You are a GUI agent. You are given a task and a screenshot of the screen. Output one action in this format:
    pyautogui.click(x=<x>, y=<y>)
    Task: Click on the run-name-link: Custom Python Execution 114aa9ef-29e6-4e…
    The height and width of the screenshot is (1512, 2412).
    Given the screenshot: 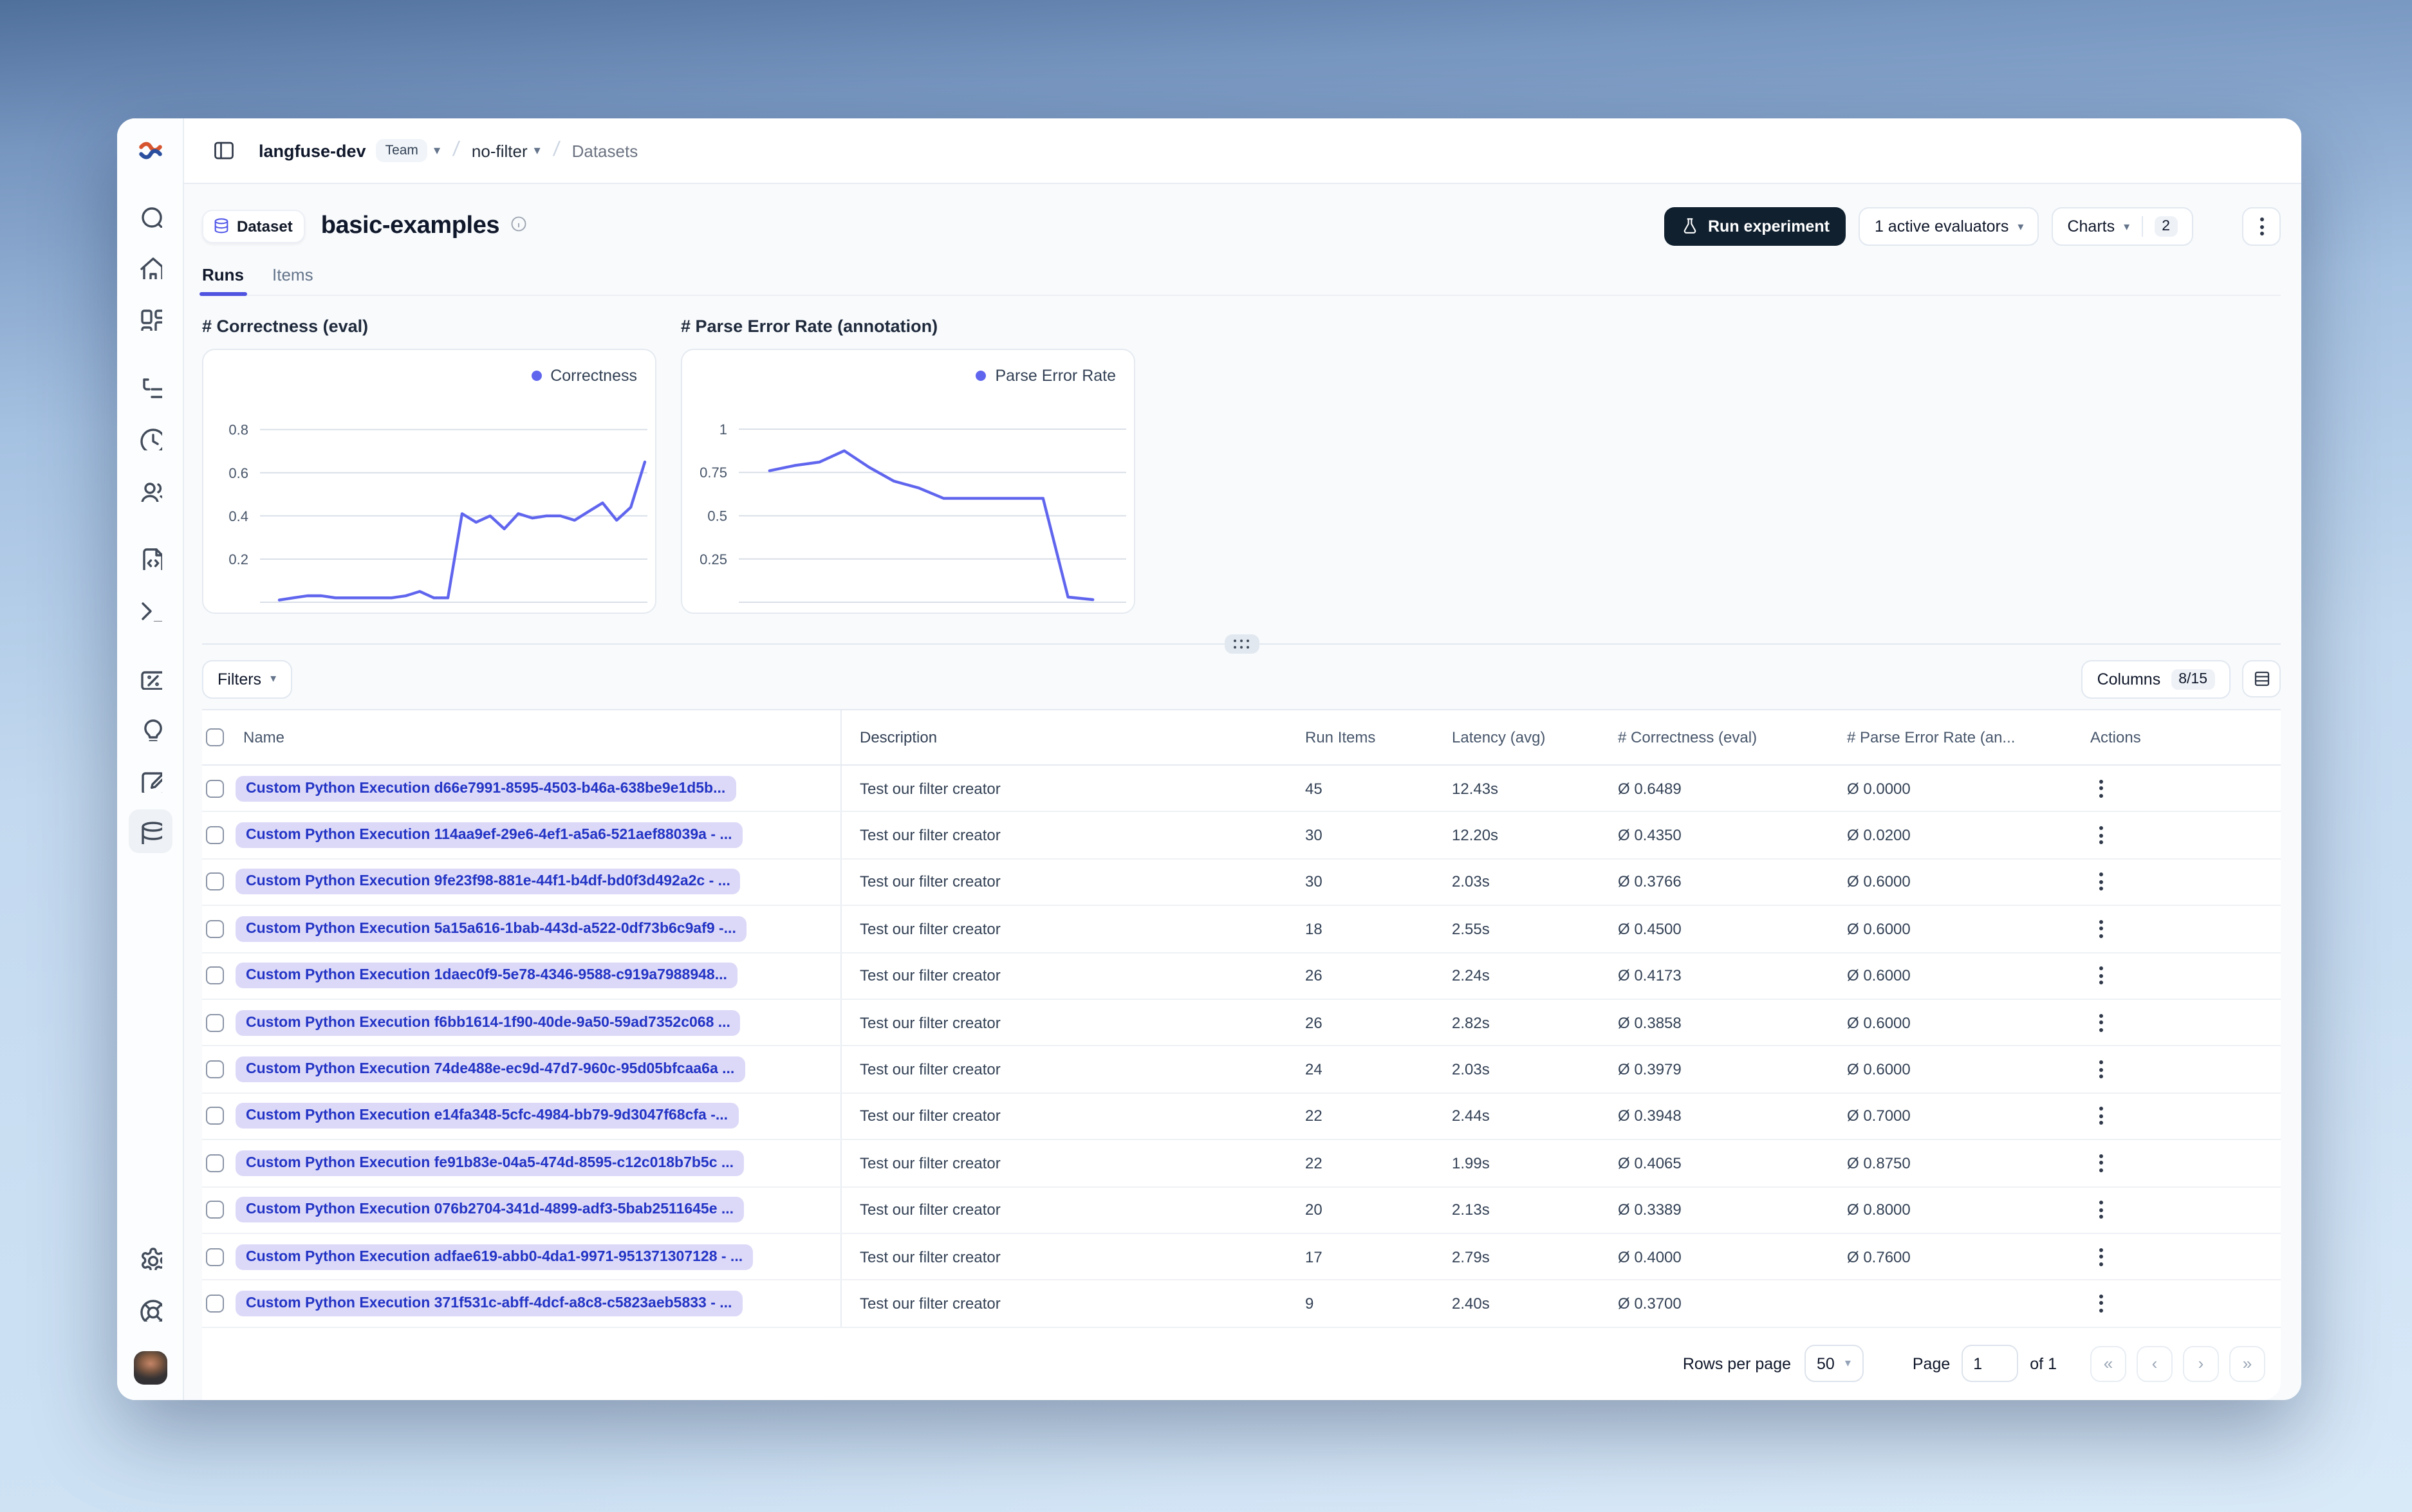 What is the action you would take?
    pyautogui.click(x=490, y=835)
    